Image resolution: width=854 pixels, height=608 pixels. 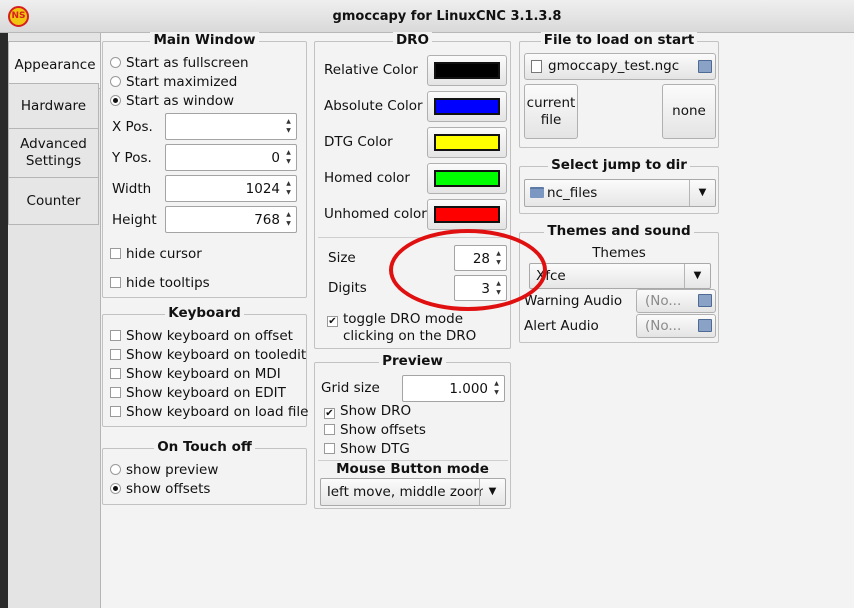 What do you see at coordinates (179, 63) in the screenshot?
I see `radio-start-fullscreen: Start as fullscreen` at bounding box center [179, 63].